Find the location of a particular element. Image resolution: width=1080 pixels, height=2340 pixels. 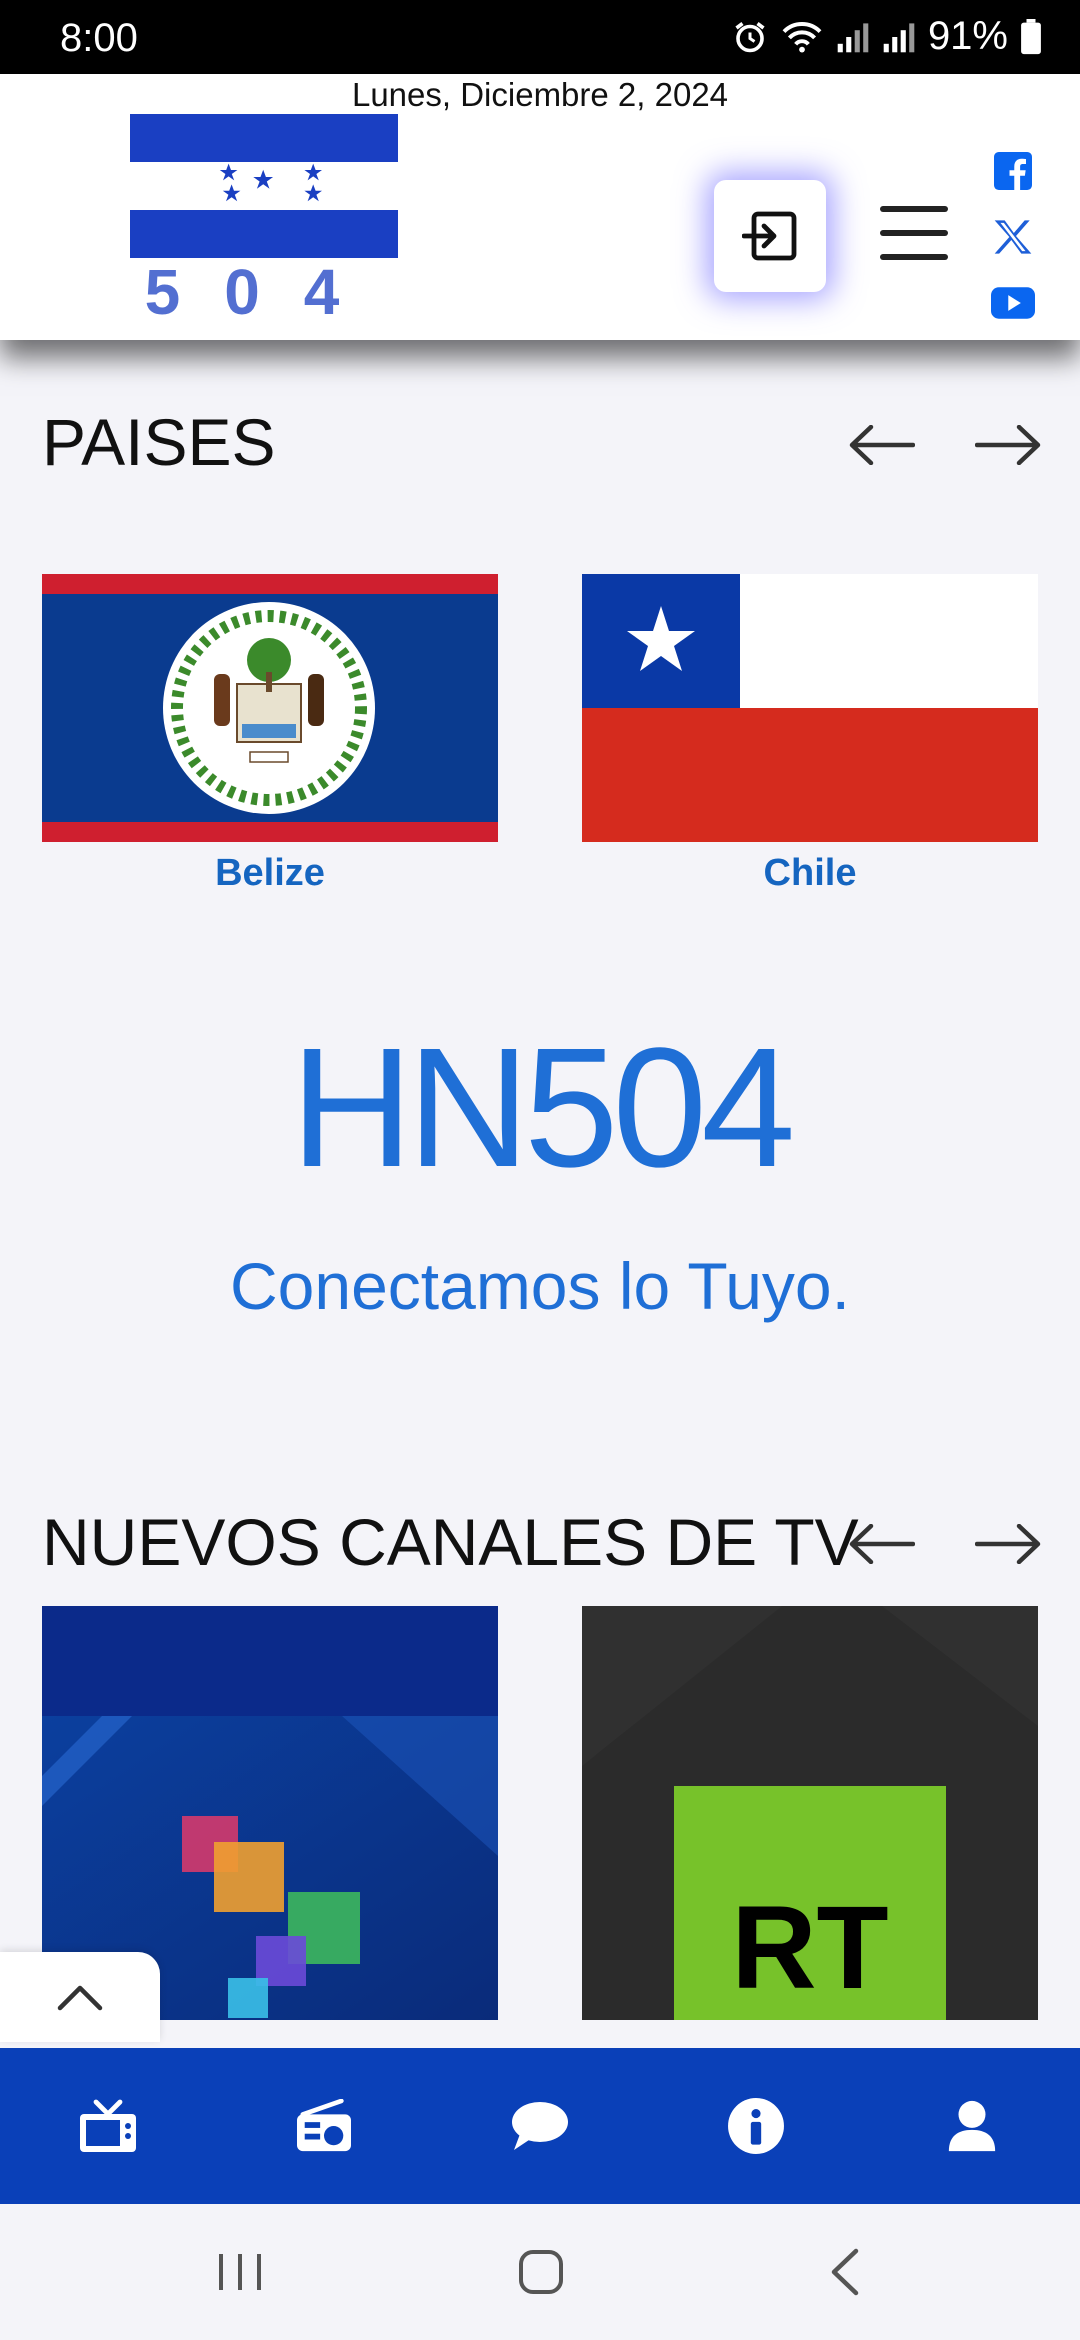

nav-profile is located at coordinates (972, 2126).